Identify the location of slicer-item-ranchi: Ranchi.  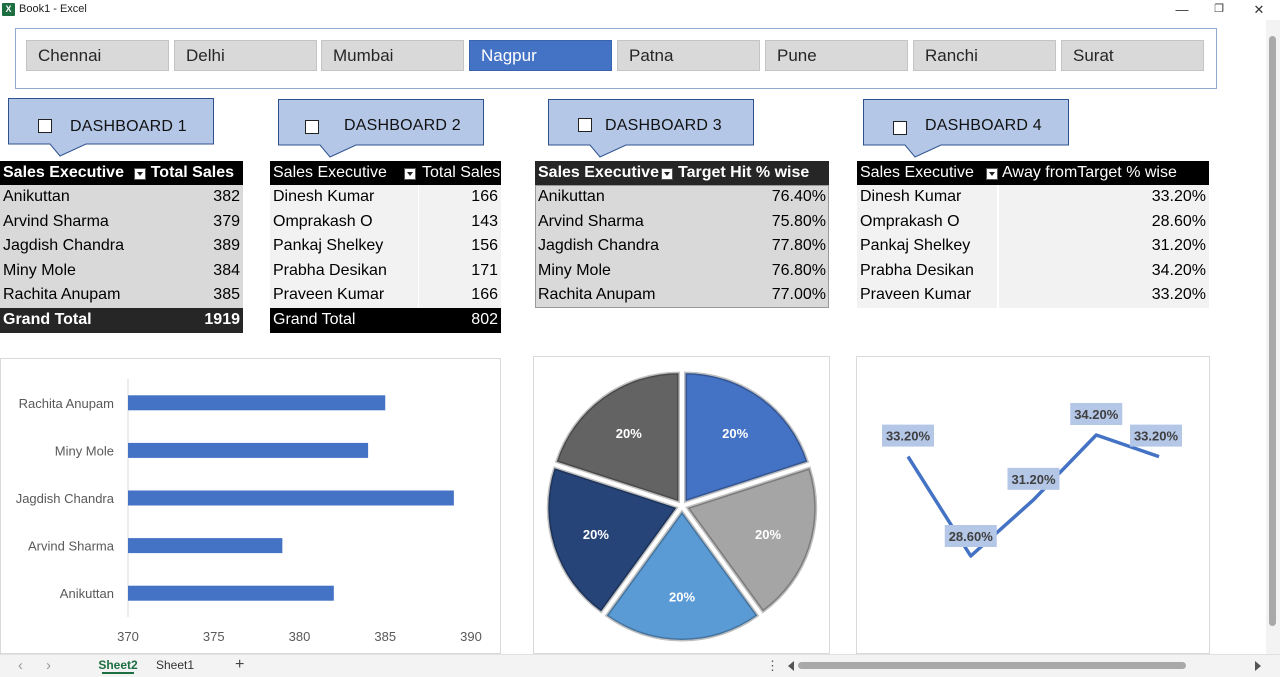
(984, 55).